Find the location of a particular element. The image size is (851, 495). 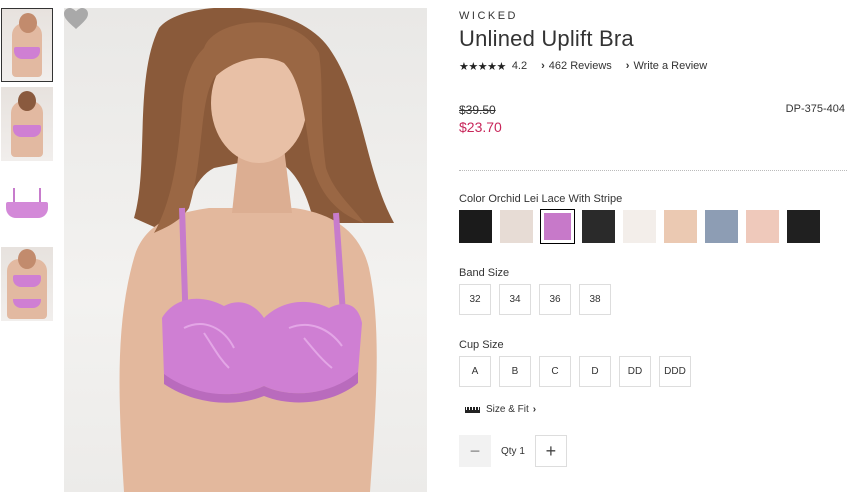

color-swatch-blue-grey-lace is located at coordinates (721, 226).